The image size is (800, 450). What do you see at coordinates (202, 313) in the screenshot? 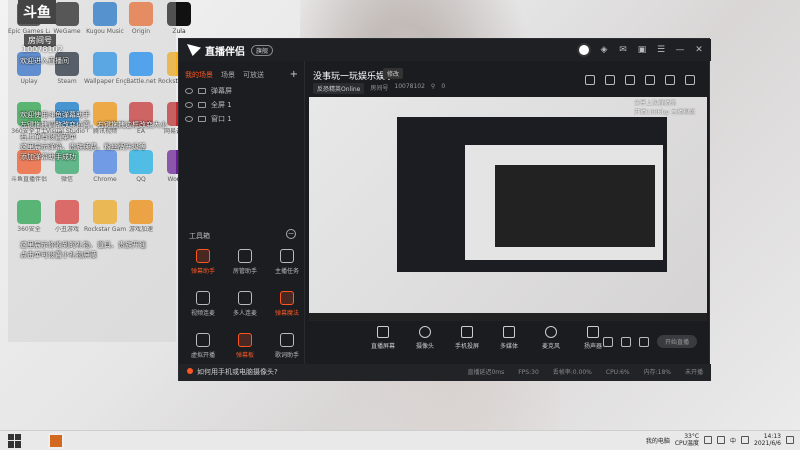
I see `tool-label: 视频连麦` at bounding box center [202, 313].